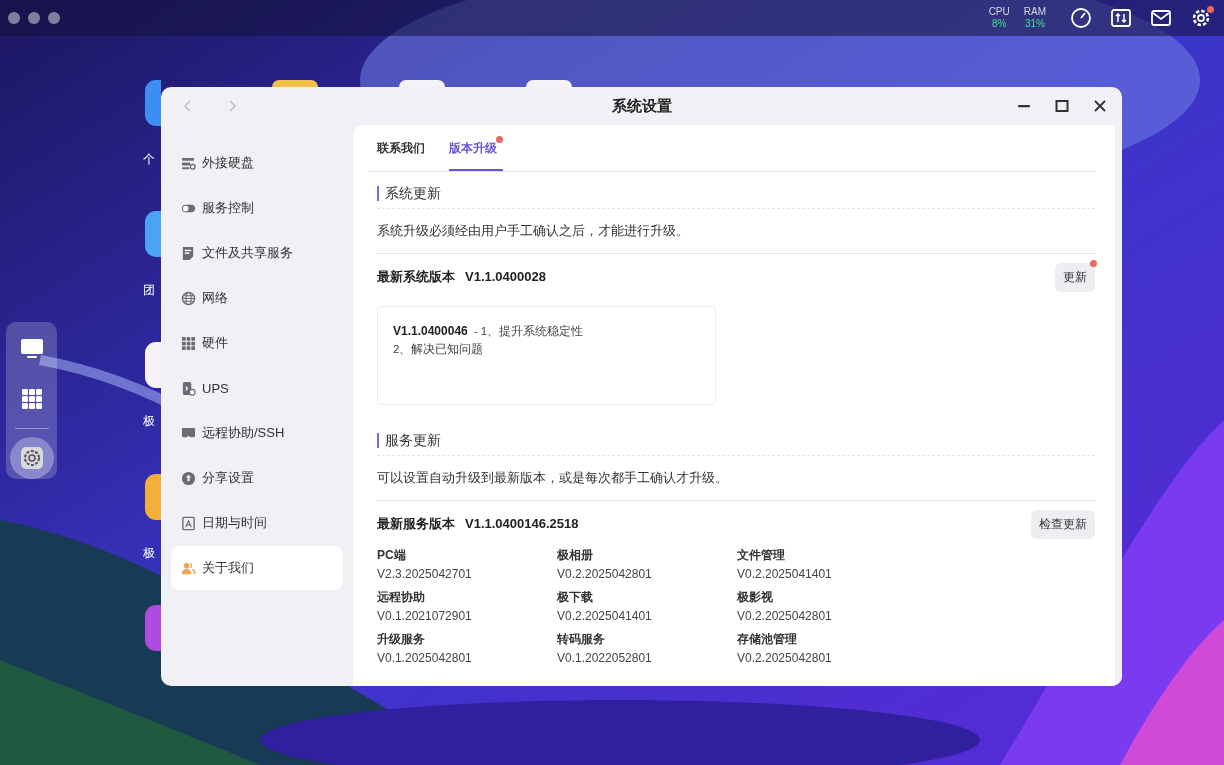 The height and width of the screenshot is (765, 1224). Describe the element at coordinates (188, 298) in the screenshot. I see `globe-icon` at that location.